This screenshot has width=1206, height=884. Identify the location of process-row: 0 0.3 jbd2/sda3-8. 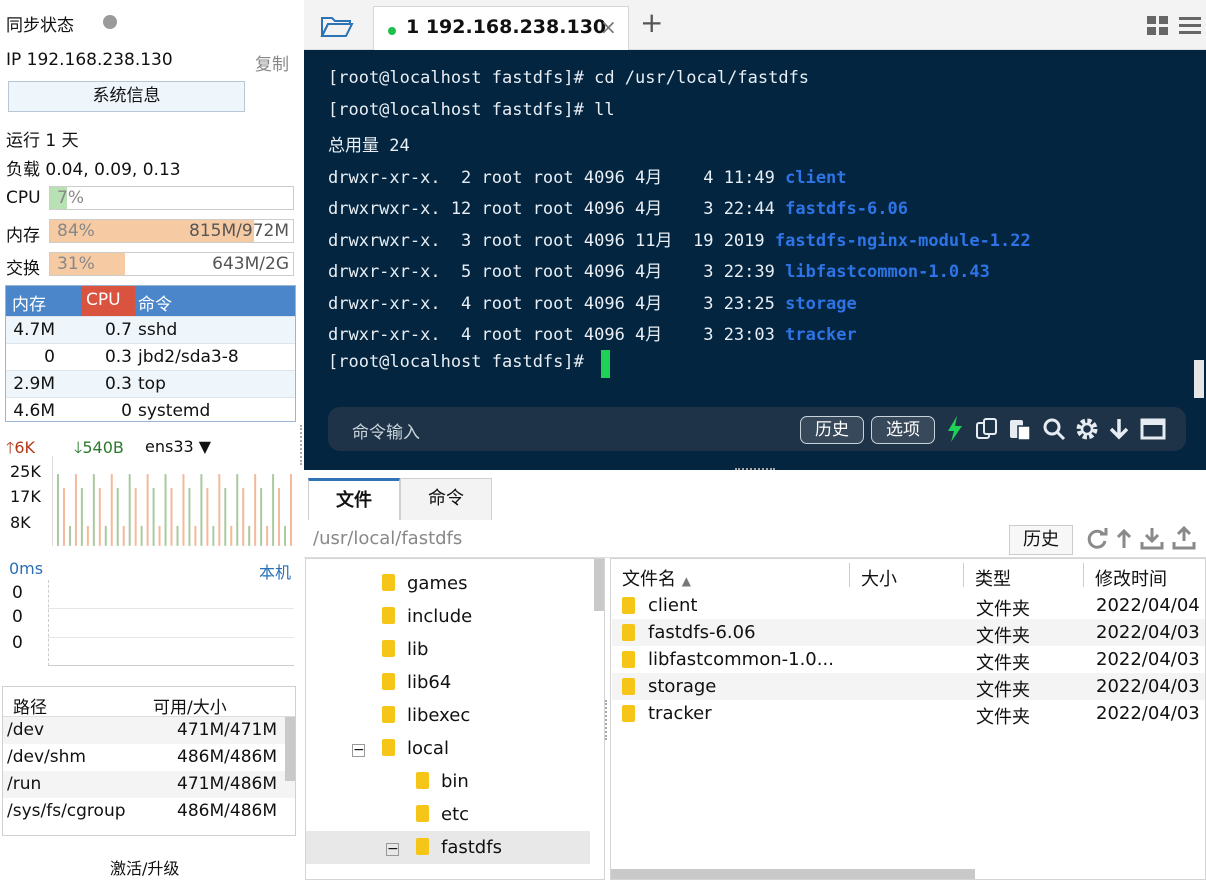
(150, 356).